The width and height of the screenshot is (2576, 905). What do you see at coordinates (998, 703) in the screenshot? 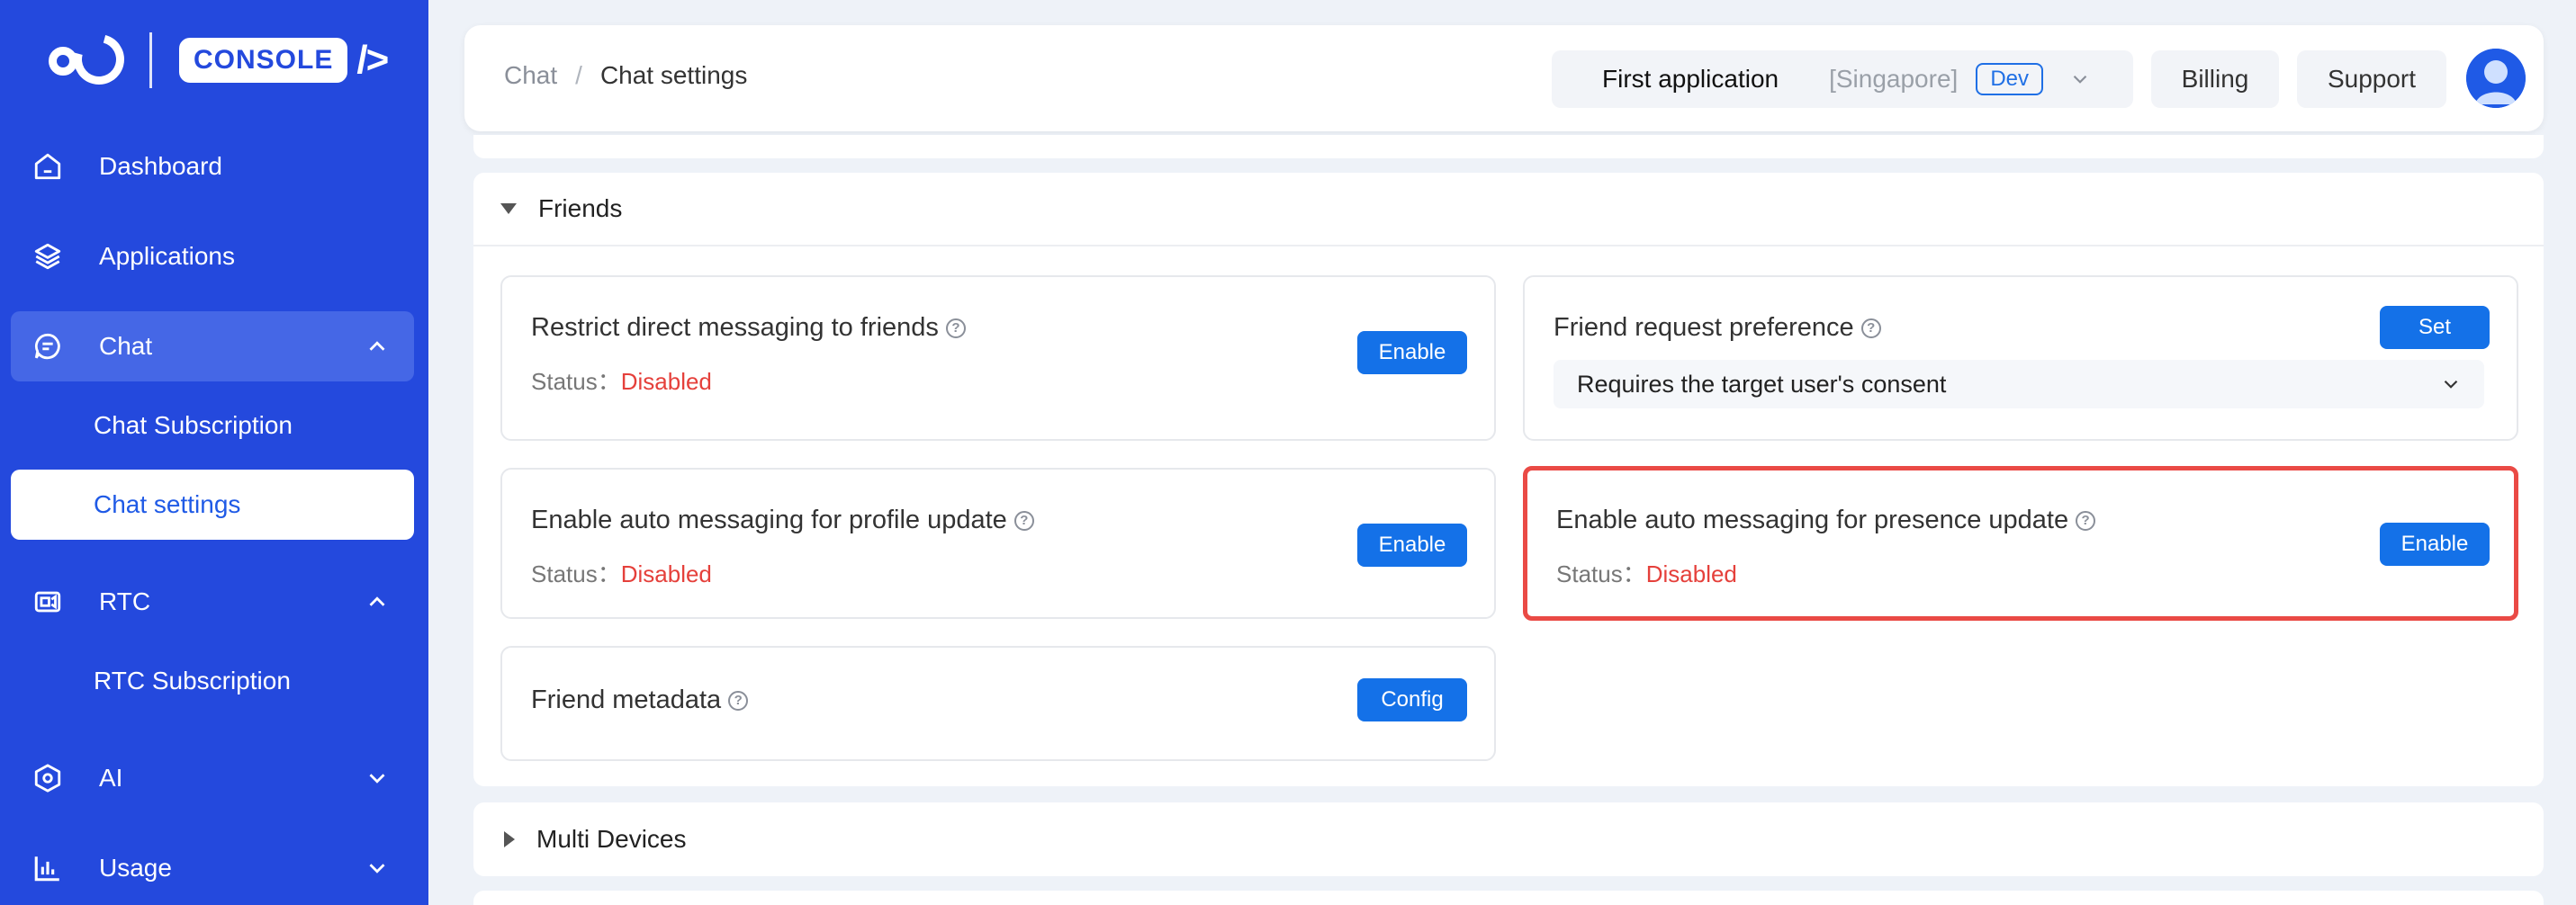
I see `card-friend-metadata: Friend metadata ? Config` at bounding box center [998, 703].